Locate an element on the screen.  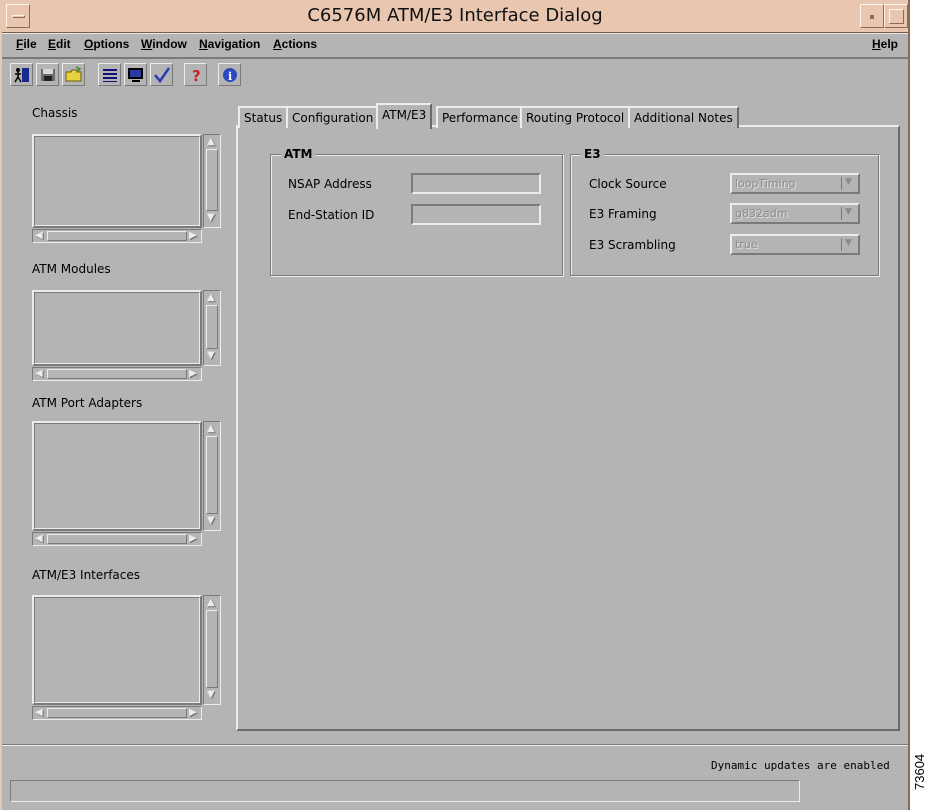
atm-group: ATM NSAP Address End-Station ID is located at coordinates (416, 211).